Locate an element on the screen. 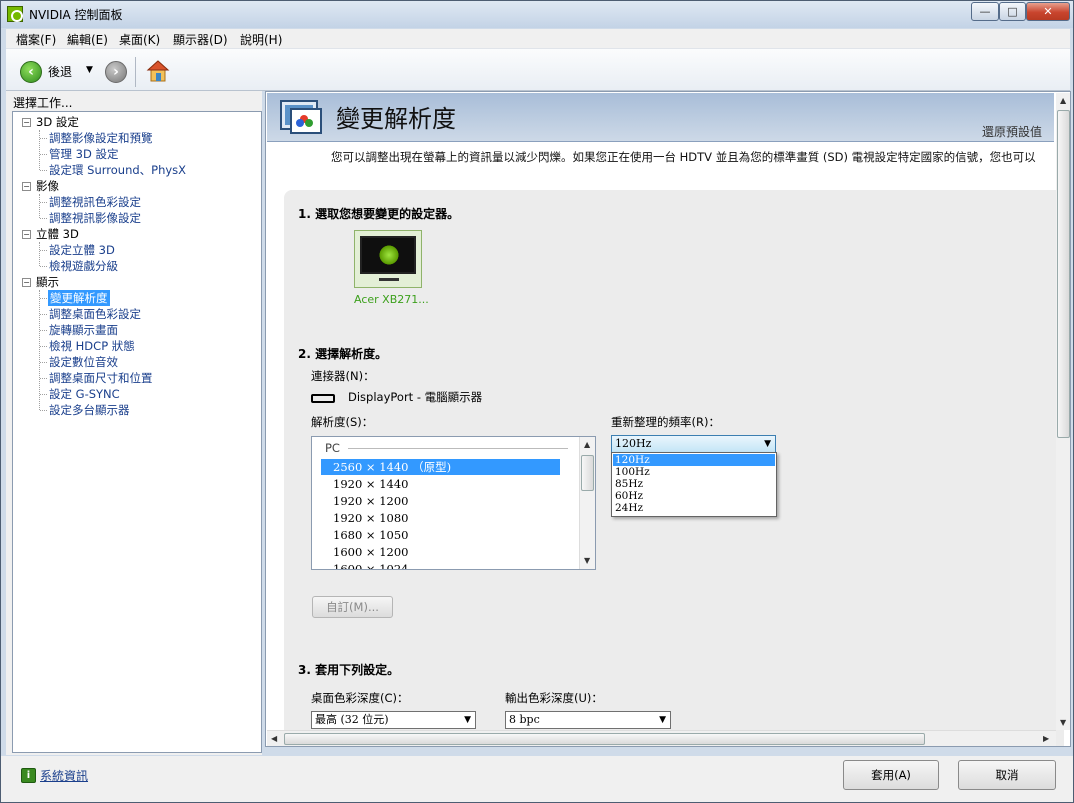 This screenshot has height=803, width=1074. resolution-scrollbar: ▲ ▼ is located at coordinates (587, 503).